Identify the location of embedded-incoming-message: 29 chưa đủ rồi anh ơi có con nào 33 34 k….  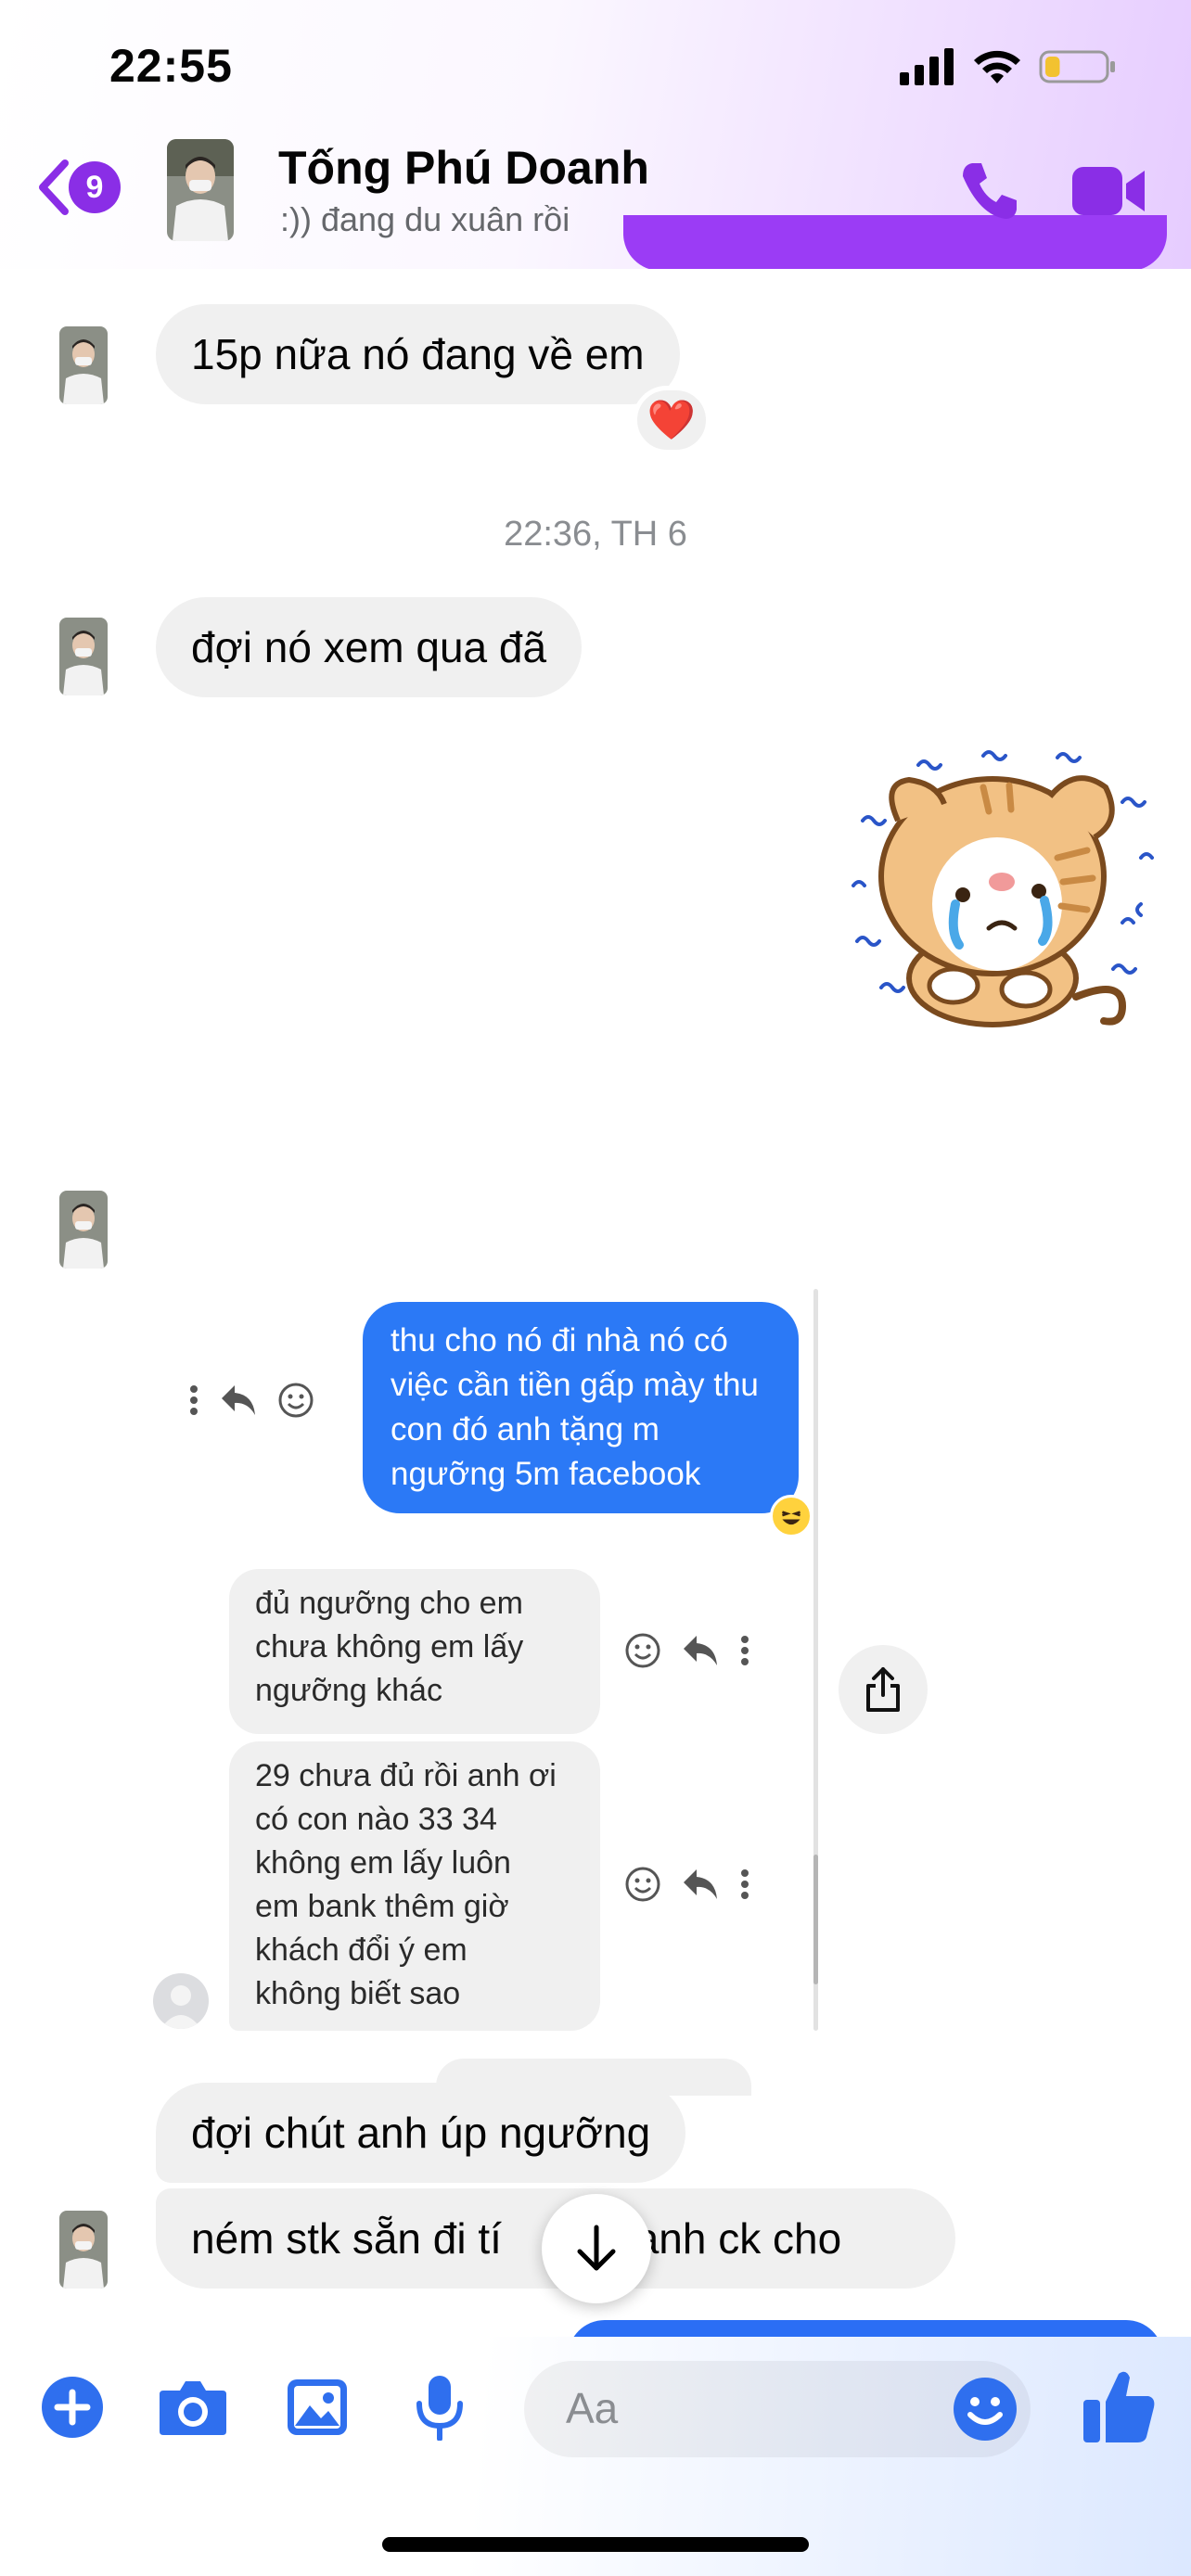
(414, 1886).